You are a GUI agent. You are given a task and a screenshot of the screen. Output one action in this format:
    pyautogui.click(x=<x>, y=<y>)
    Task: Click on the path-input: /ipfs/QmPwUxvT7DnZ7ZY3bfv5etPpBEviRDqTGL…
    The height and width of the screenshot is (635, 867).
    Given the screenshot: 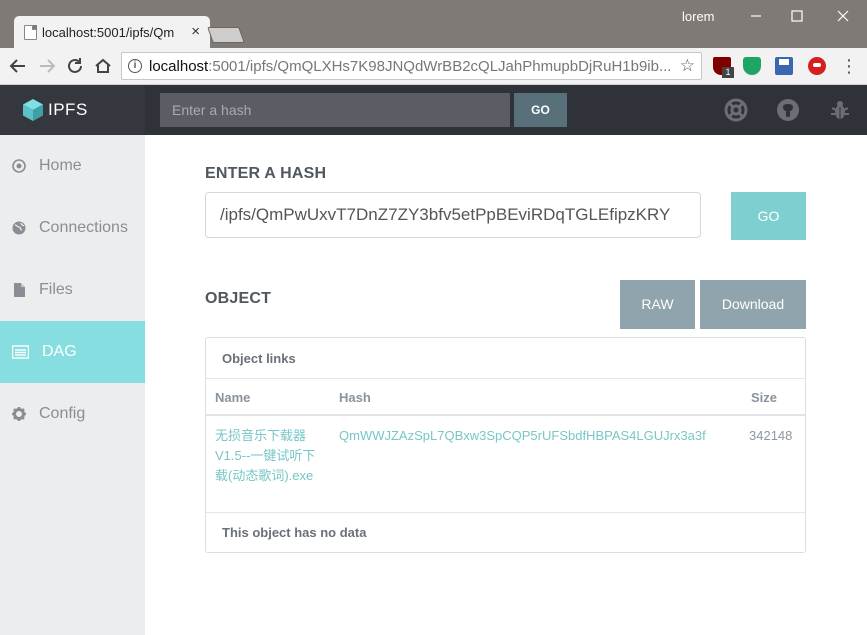 What is the action you would take?
    pyautogui.click(x=453, y=215)
    